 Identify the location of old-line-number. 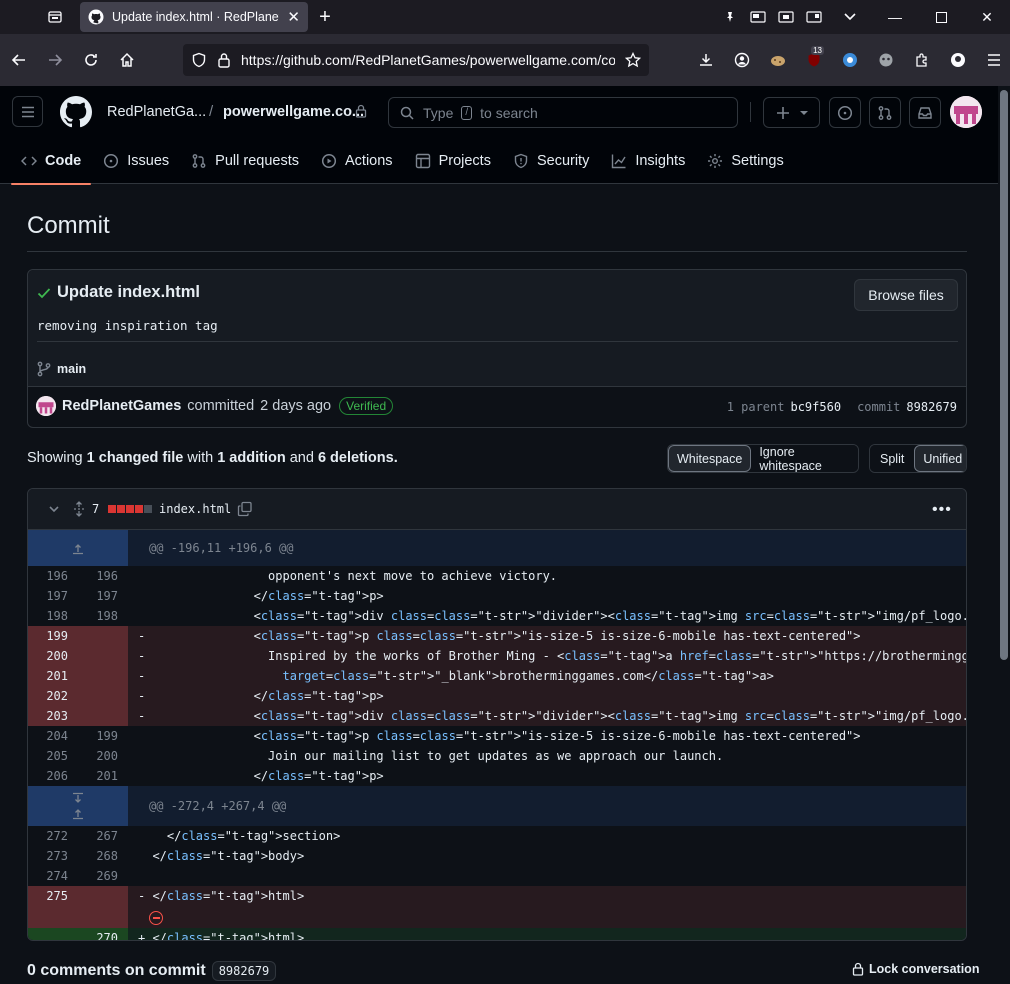
(53, 934).